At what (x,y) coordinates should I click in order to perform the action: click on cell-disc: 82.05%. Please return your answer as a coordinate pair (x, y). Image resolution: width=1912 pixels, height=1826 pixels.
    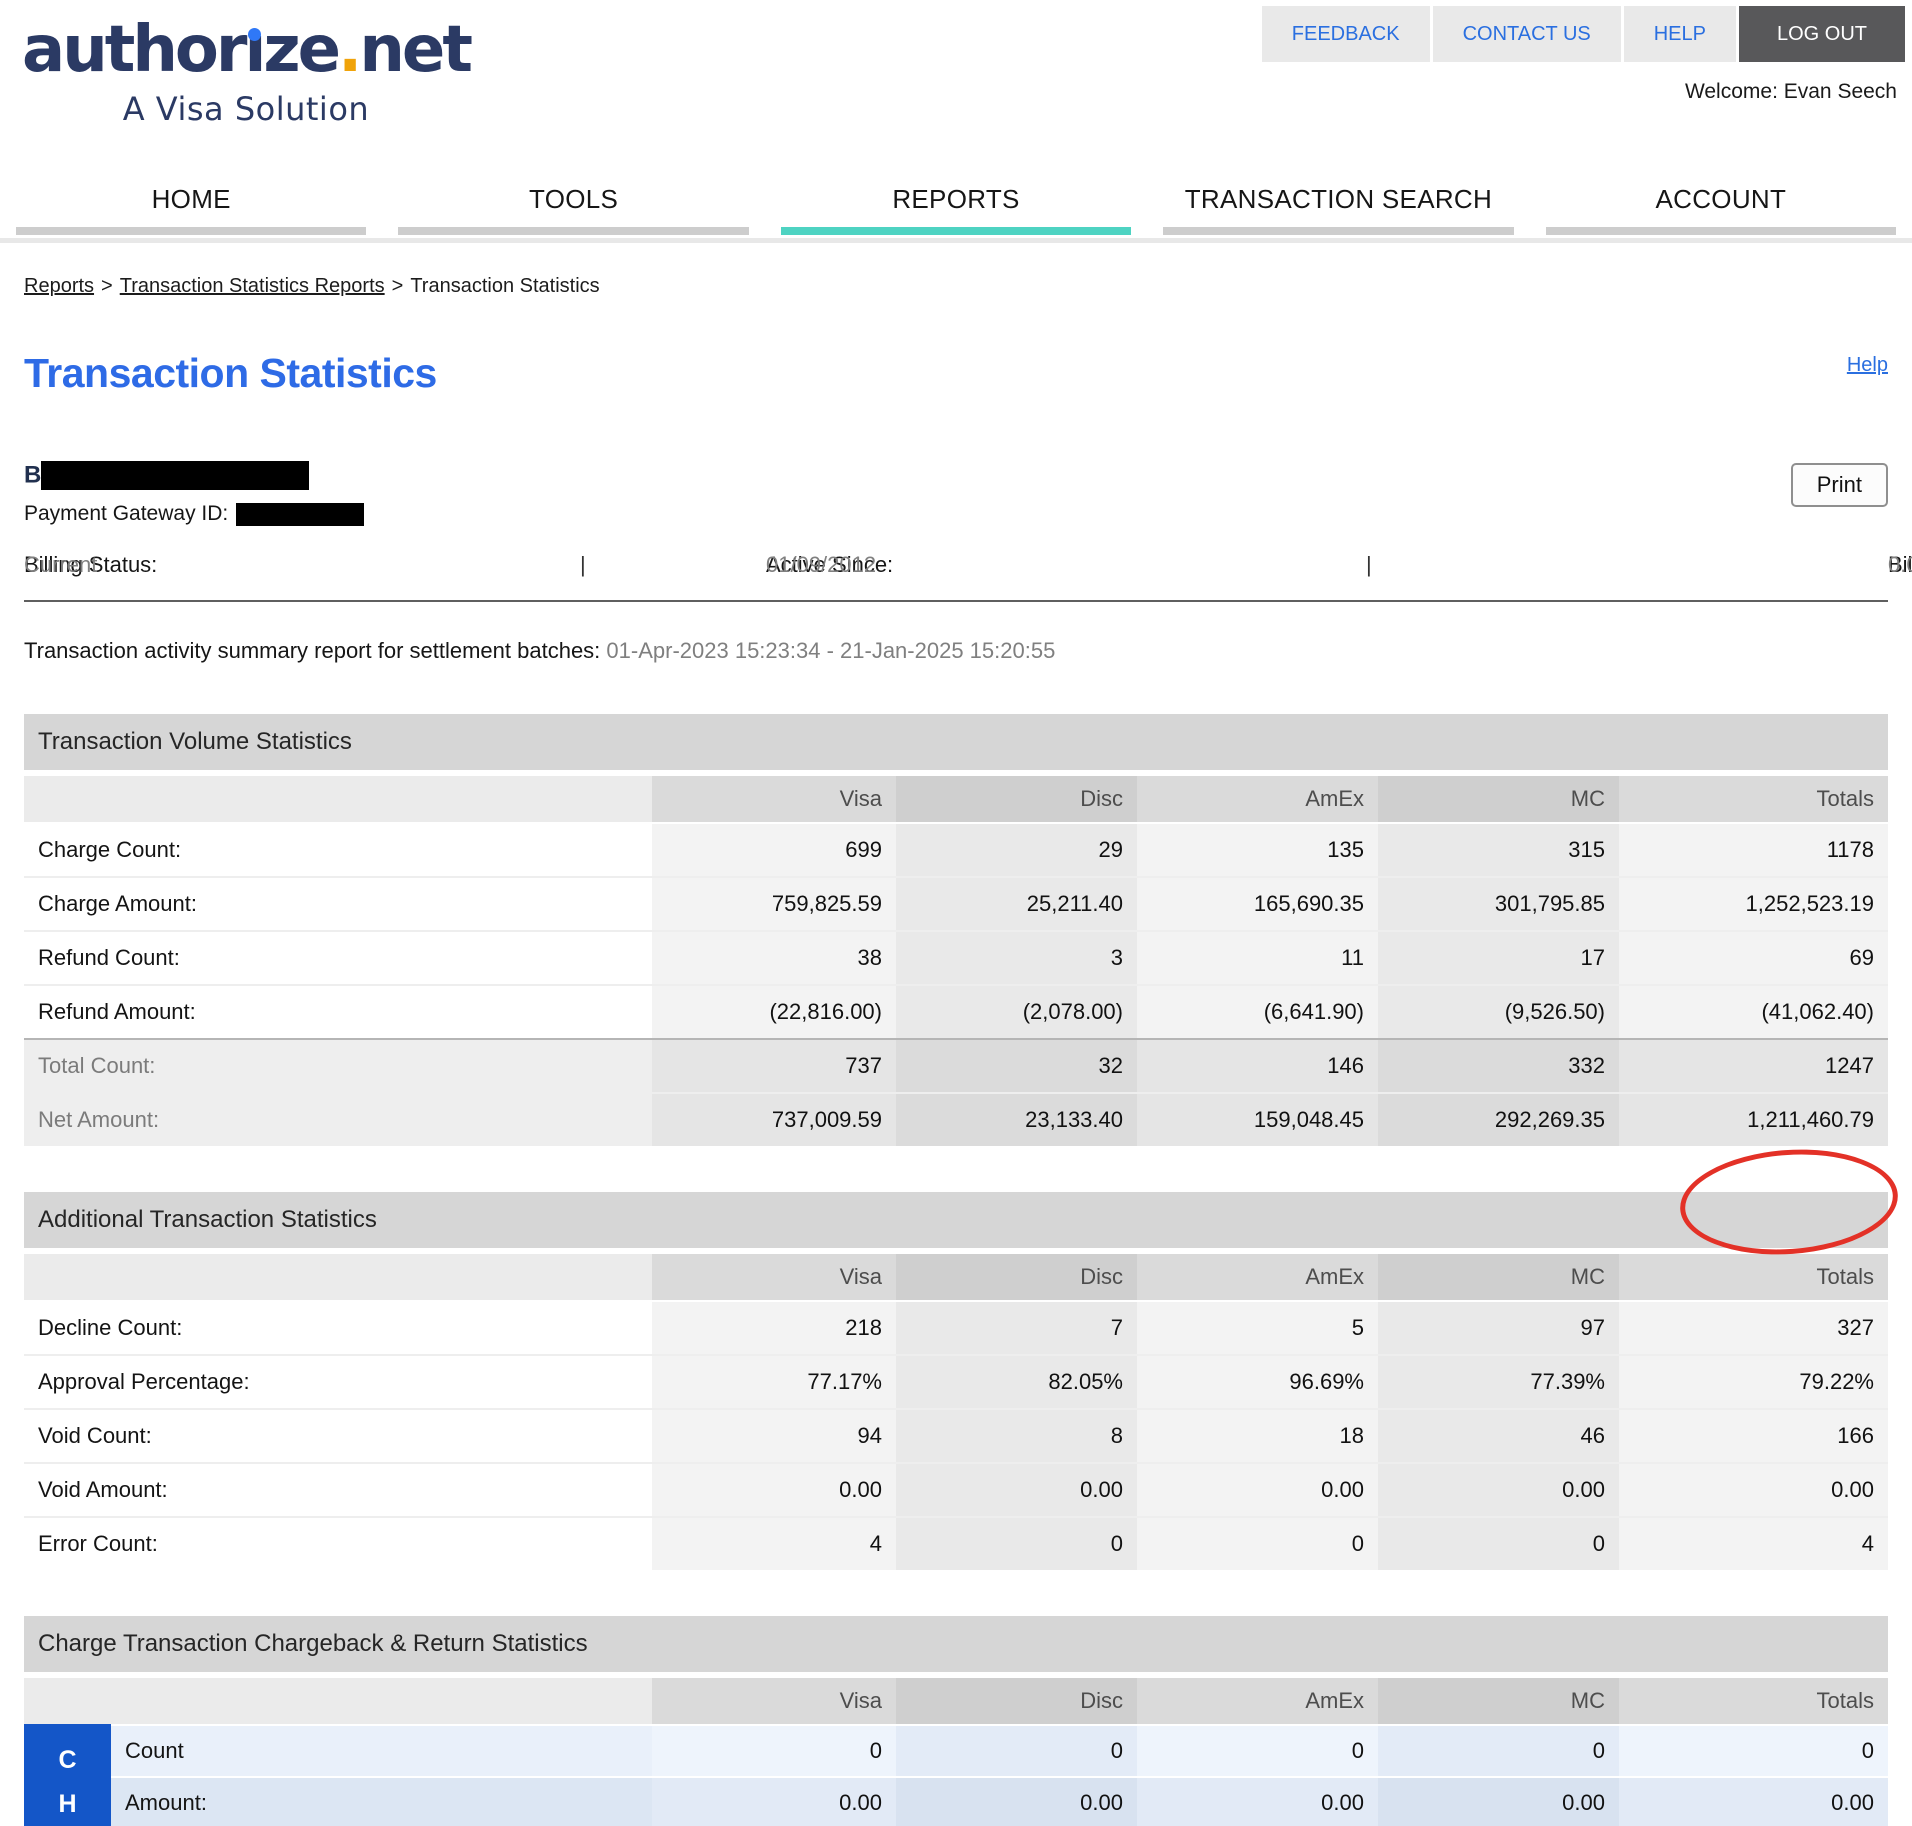
    Looking at the image, I should click on (1016, 1382).